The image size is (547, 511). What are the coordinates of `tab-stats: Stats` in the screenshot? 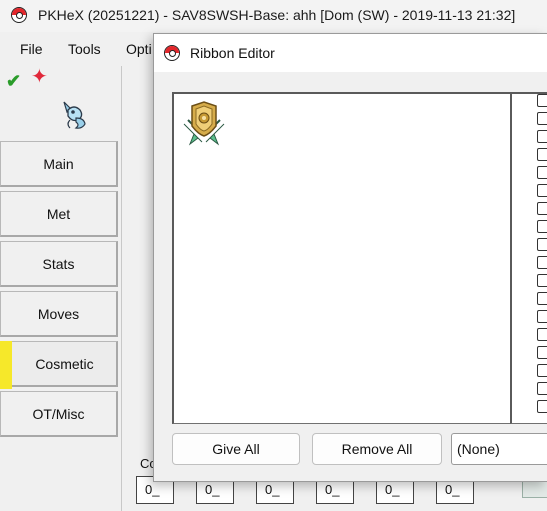 It's located at (59, 264).